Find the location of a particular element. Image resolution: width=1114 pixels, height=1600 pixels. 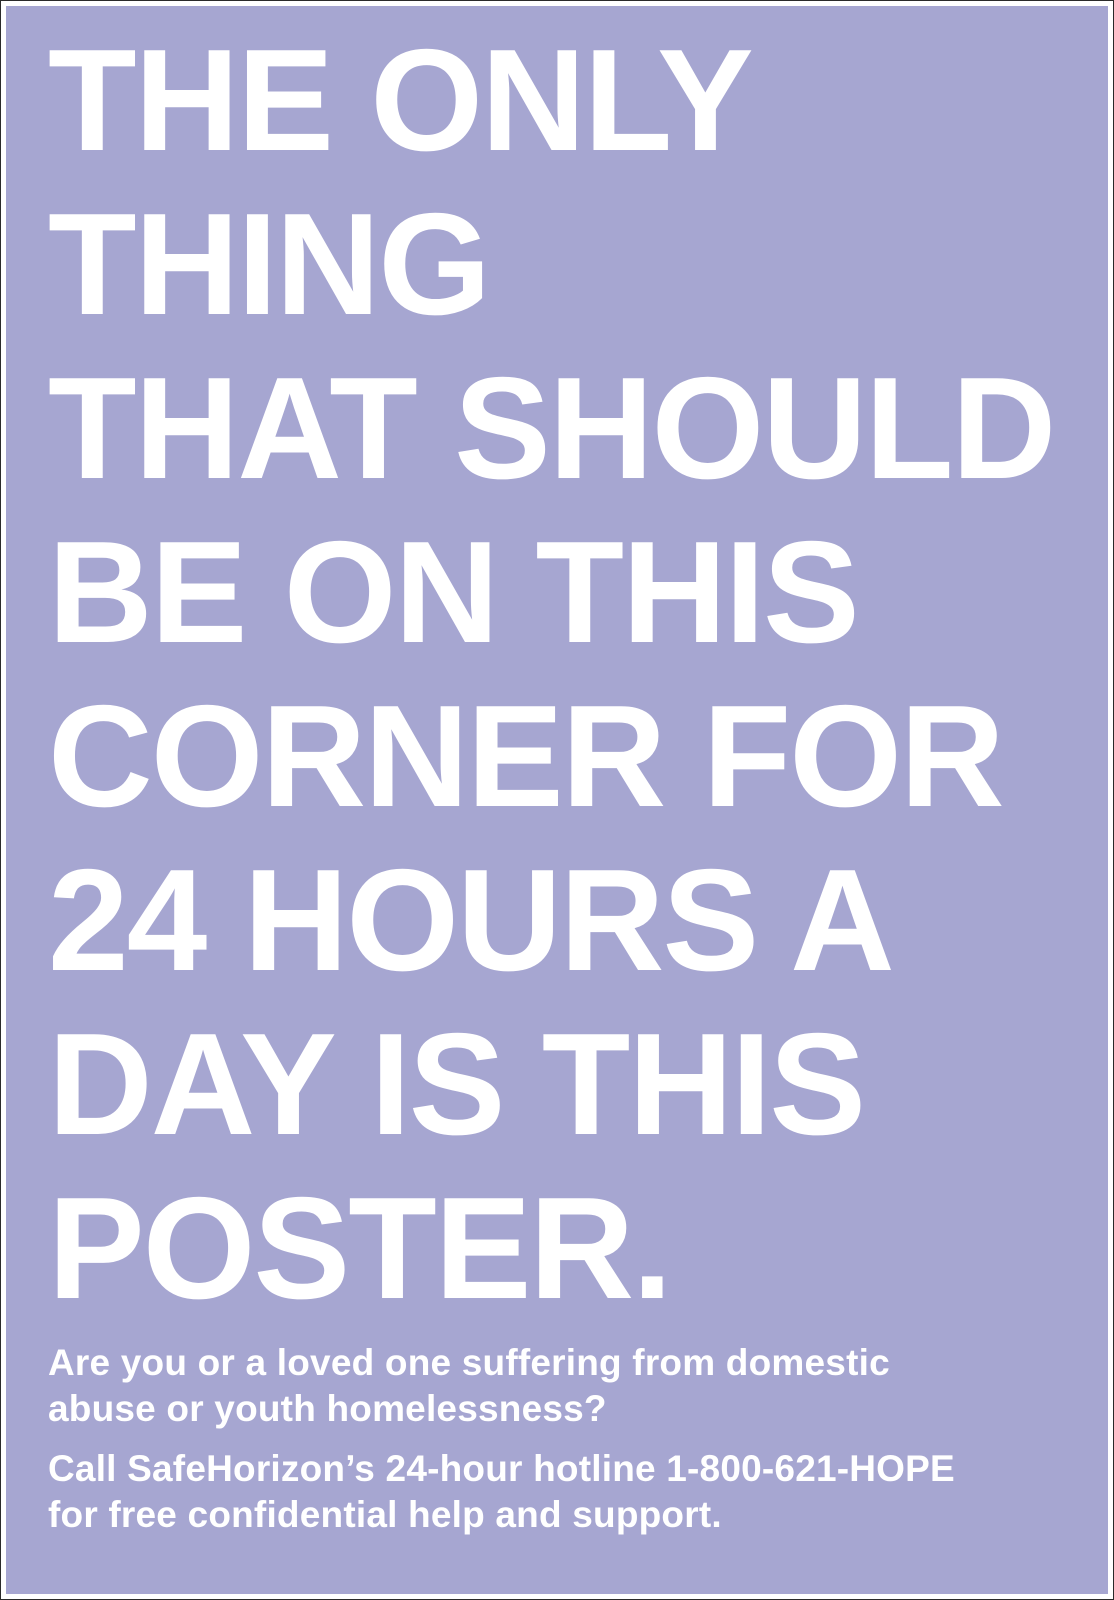

headline-line-8: POSTER. is located at coordinates (360, 1248).